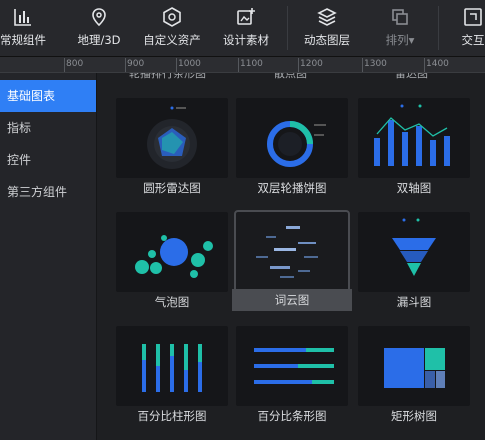  What do you see at coordinates (22, 17) in the screenshot?
I see `bar-chart-icon` at bounding box center [22, 17].